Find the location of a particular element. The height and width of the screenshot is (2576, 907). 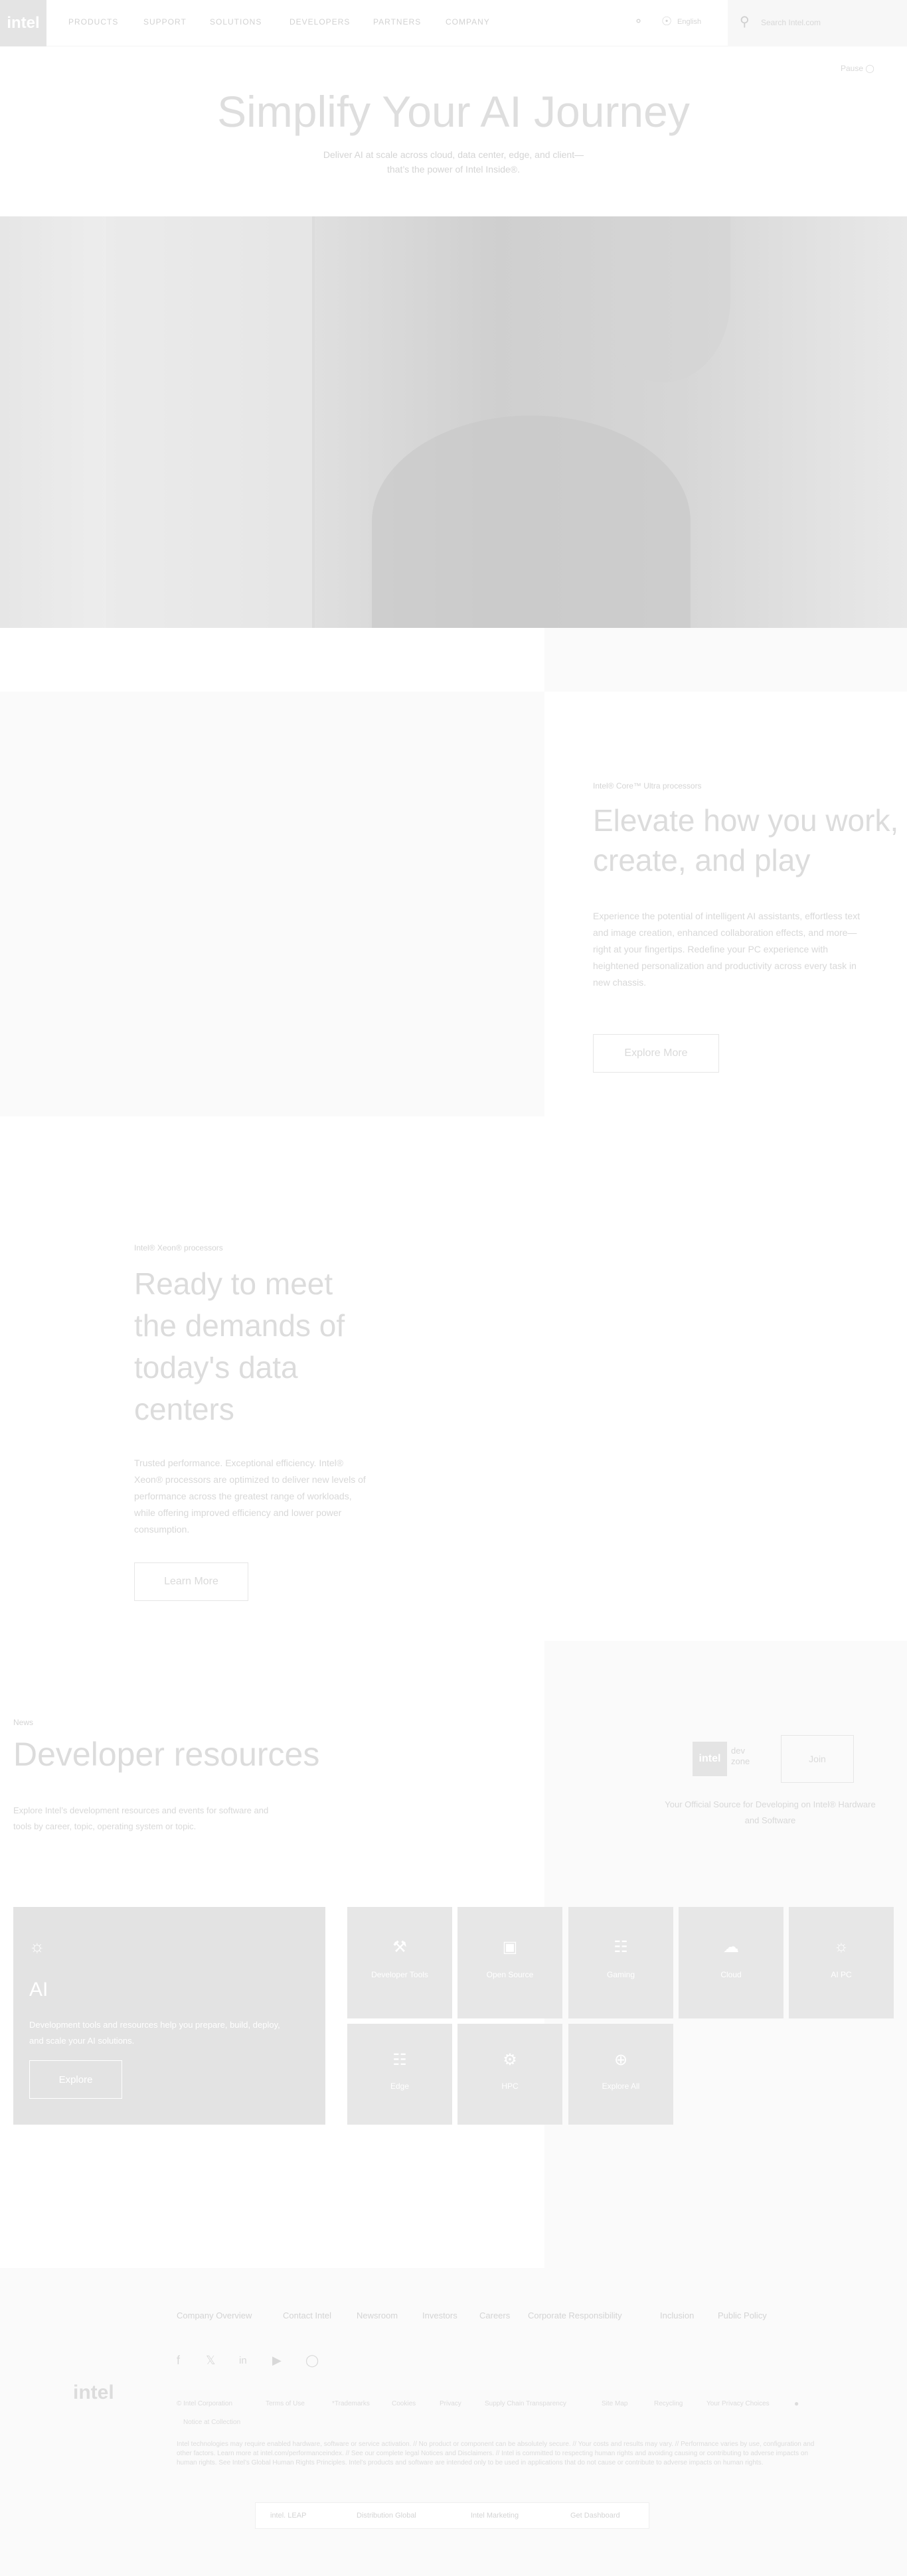

x-icon: 𝕏 is located at coordinates (211, 2361).